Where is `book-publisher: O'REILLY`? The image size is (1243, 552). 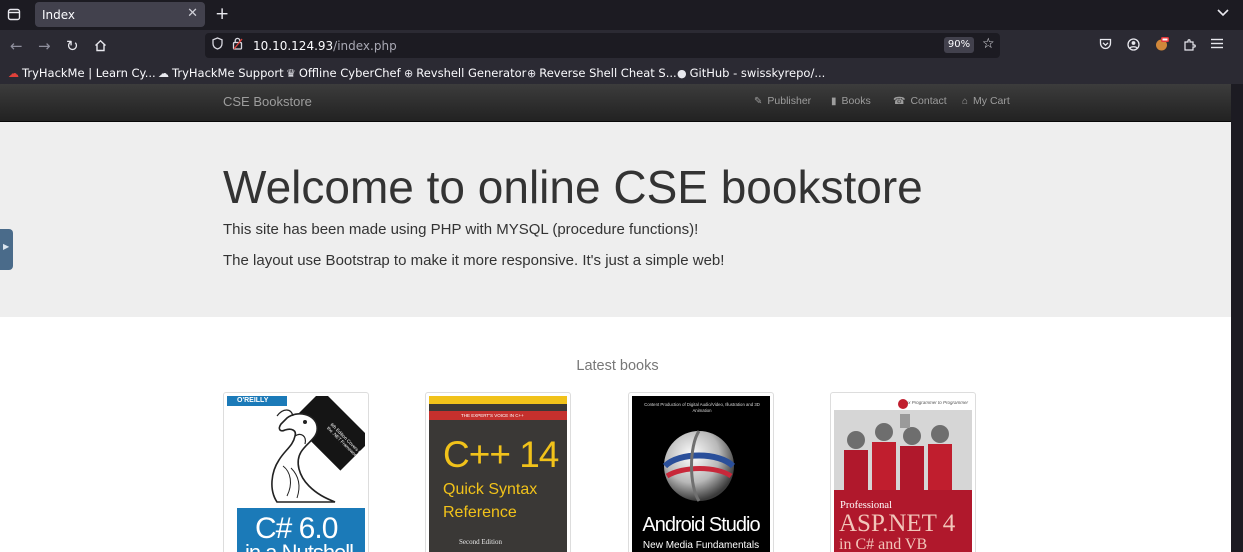 book-publisher: O'REILLY is located at coordinates (253, 400).